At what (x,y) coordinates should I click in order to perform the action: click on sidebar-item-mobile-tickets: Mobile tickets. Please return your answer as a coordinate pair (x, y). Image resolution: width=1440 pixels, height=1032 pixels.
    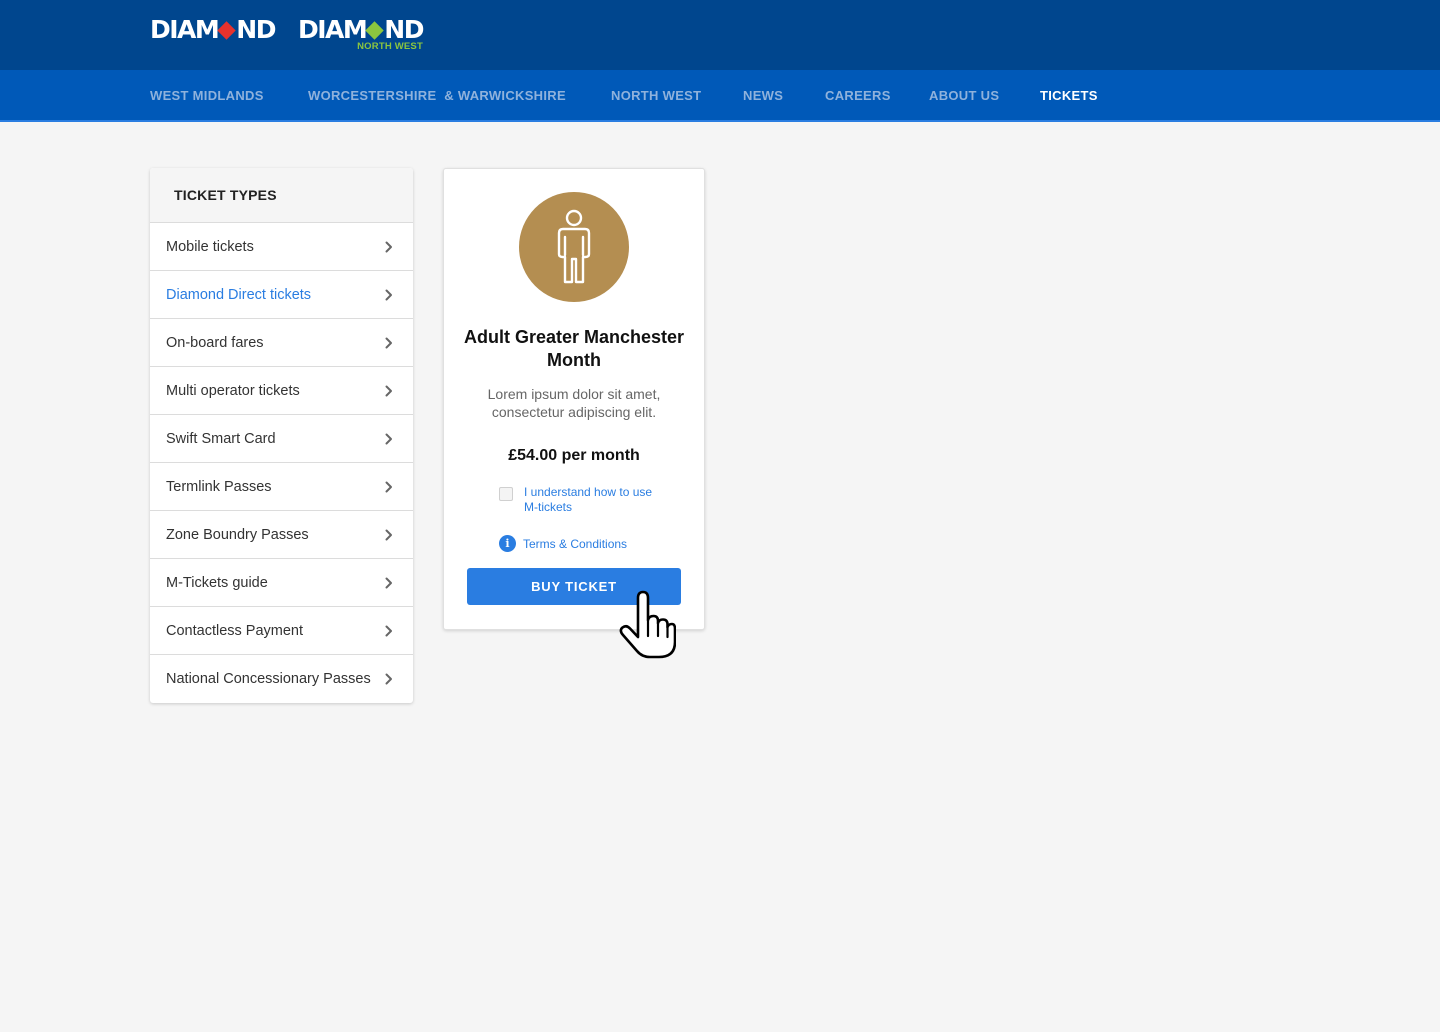
    Looking at the image, I should click on (281, 247).